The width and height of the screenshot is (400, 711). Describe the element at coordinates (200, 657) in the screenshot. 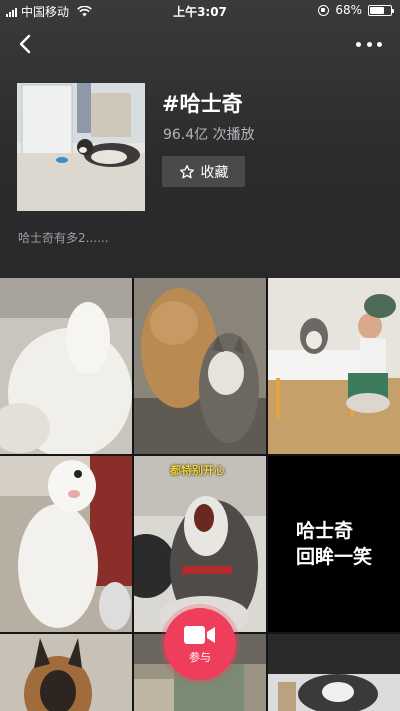

I see `join-label: 参与` at that location.